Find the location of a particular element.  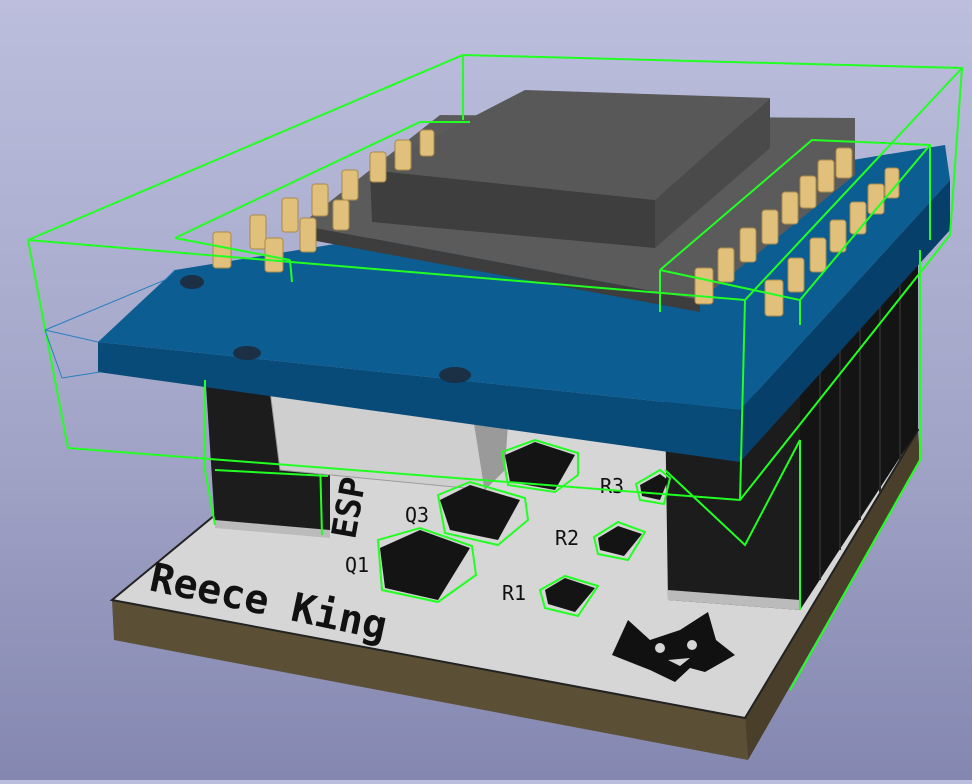

designator-r1: R1 is located at coordinates (514, 593).